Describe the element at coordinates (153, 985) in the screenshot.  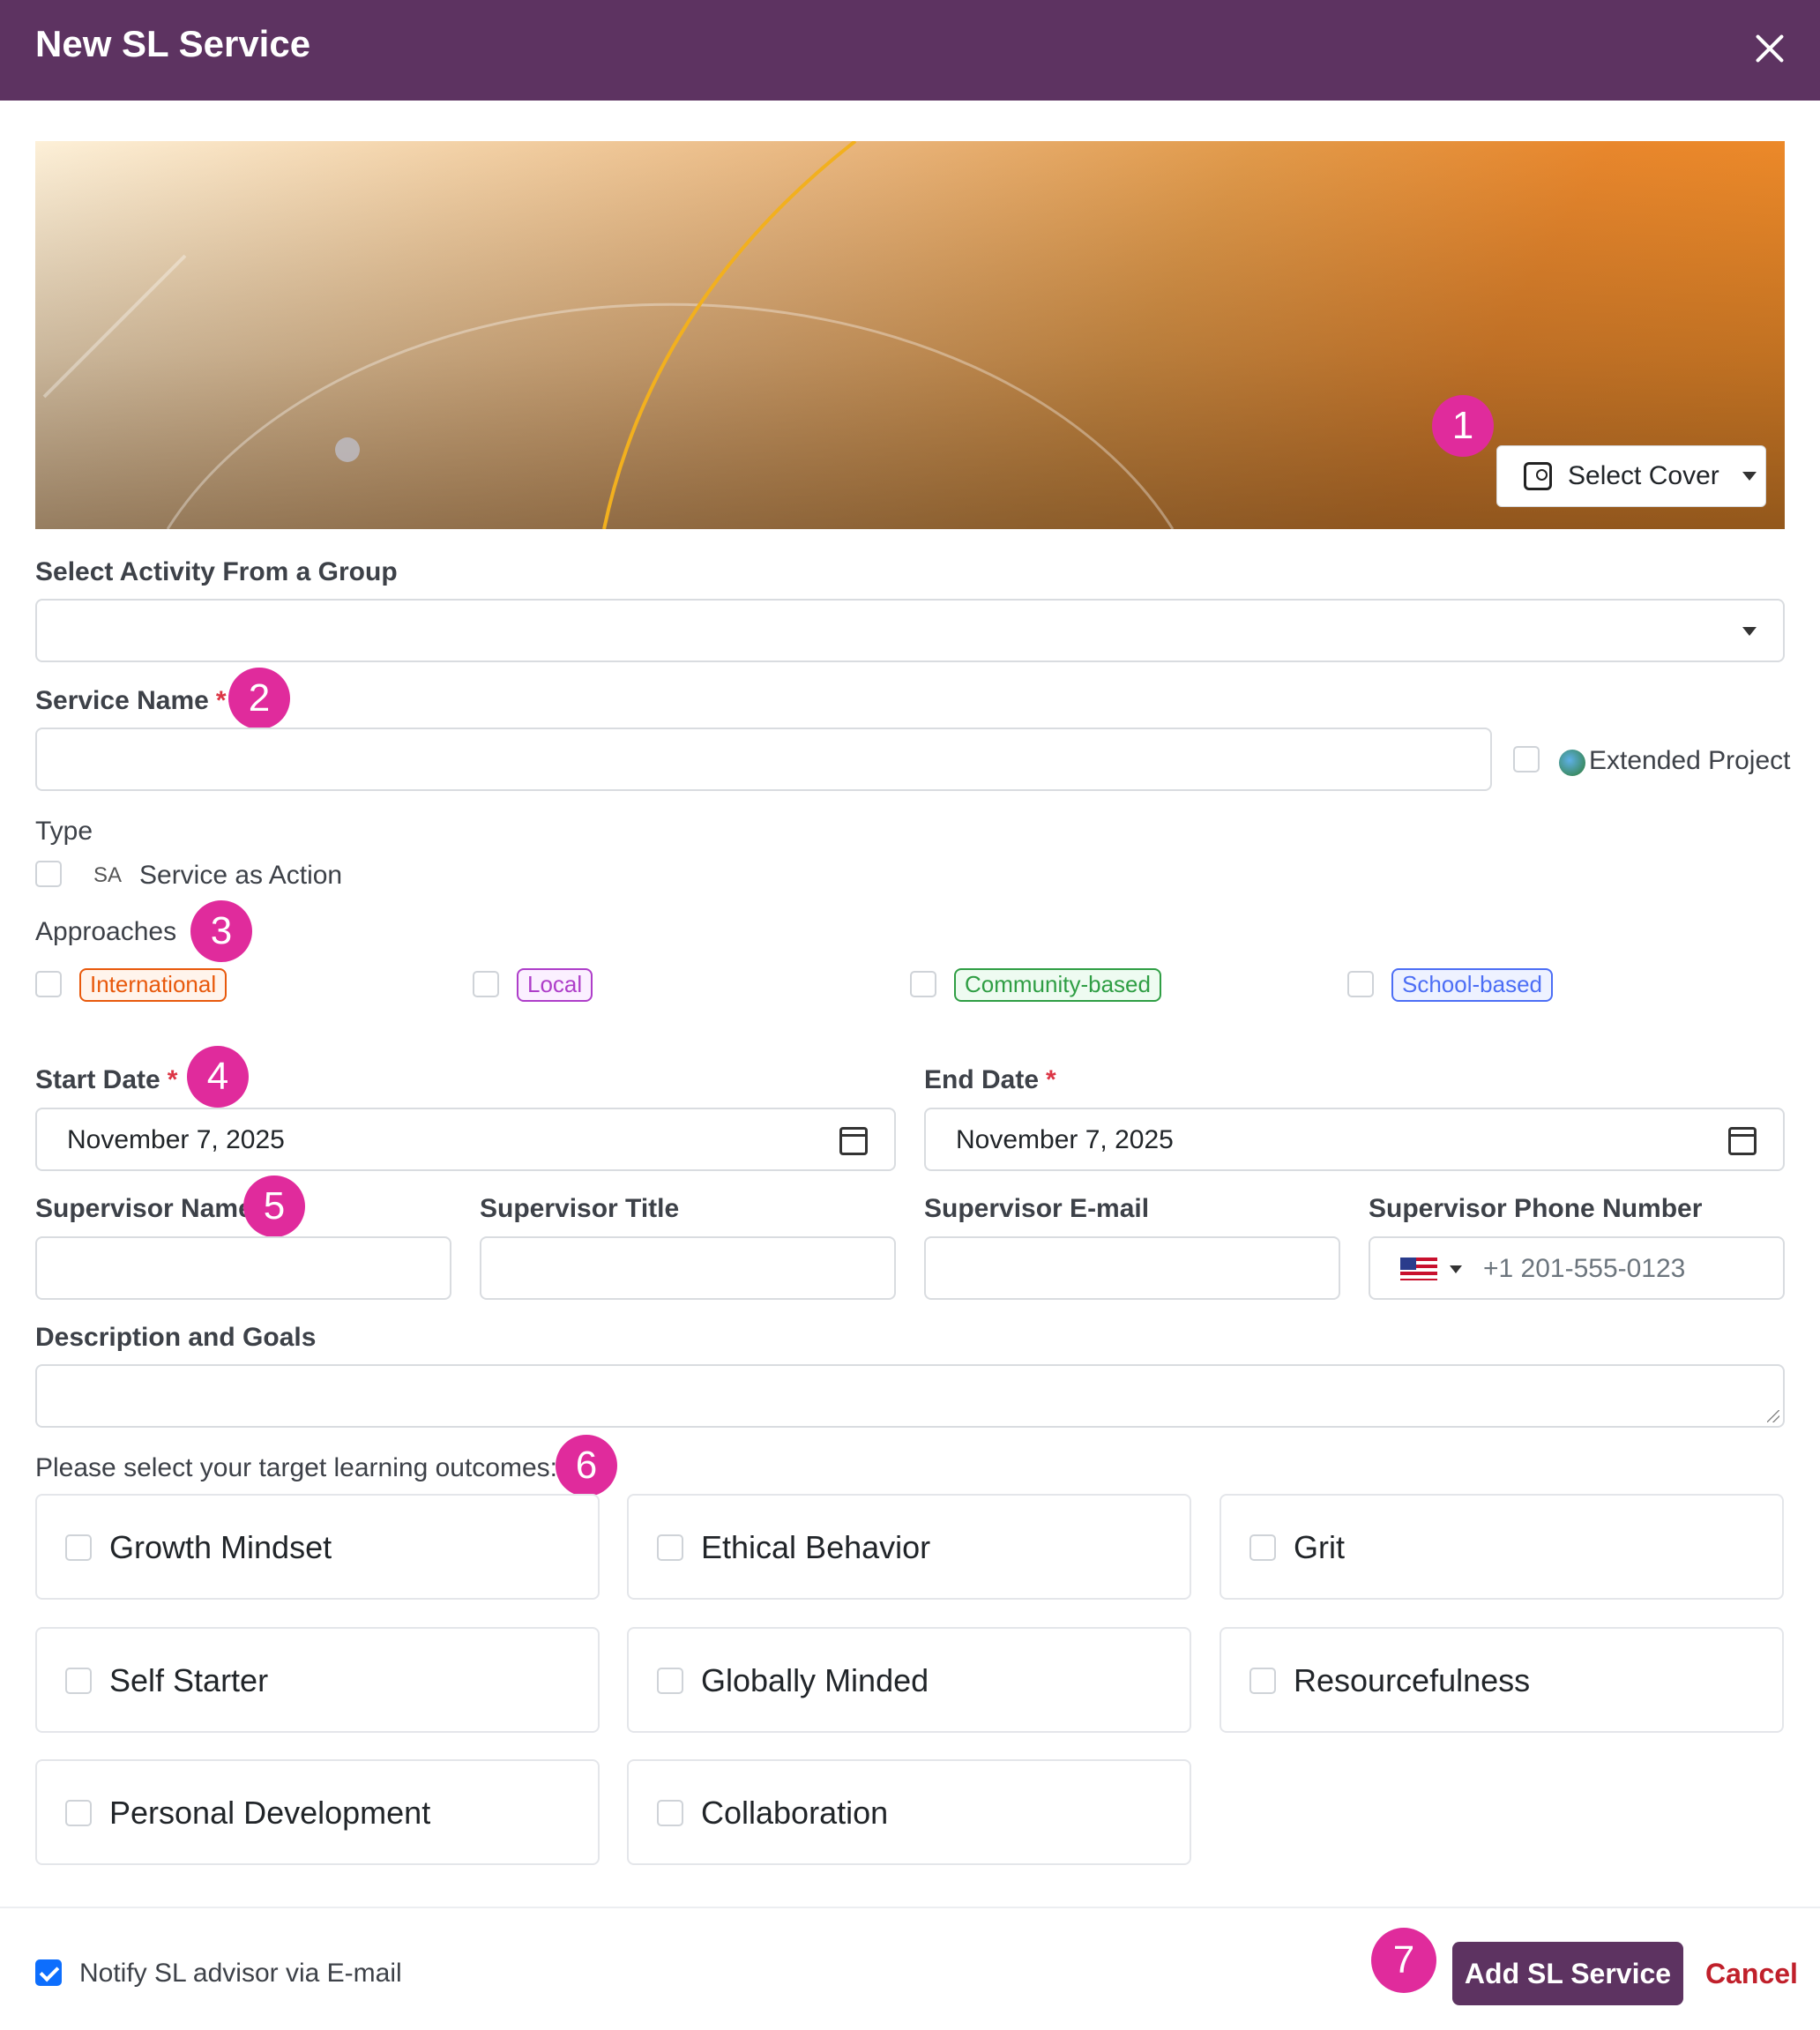
I see `approach-international-tag: International` at that location.